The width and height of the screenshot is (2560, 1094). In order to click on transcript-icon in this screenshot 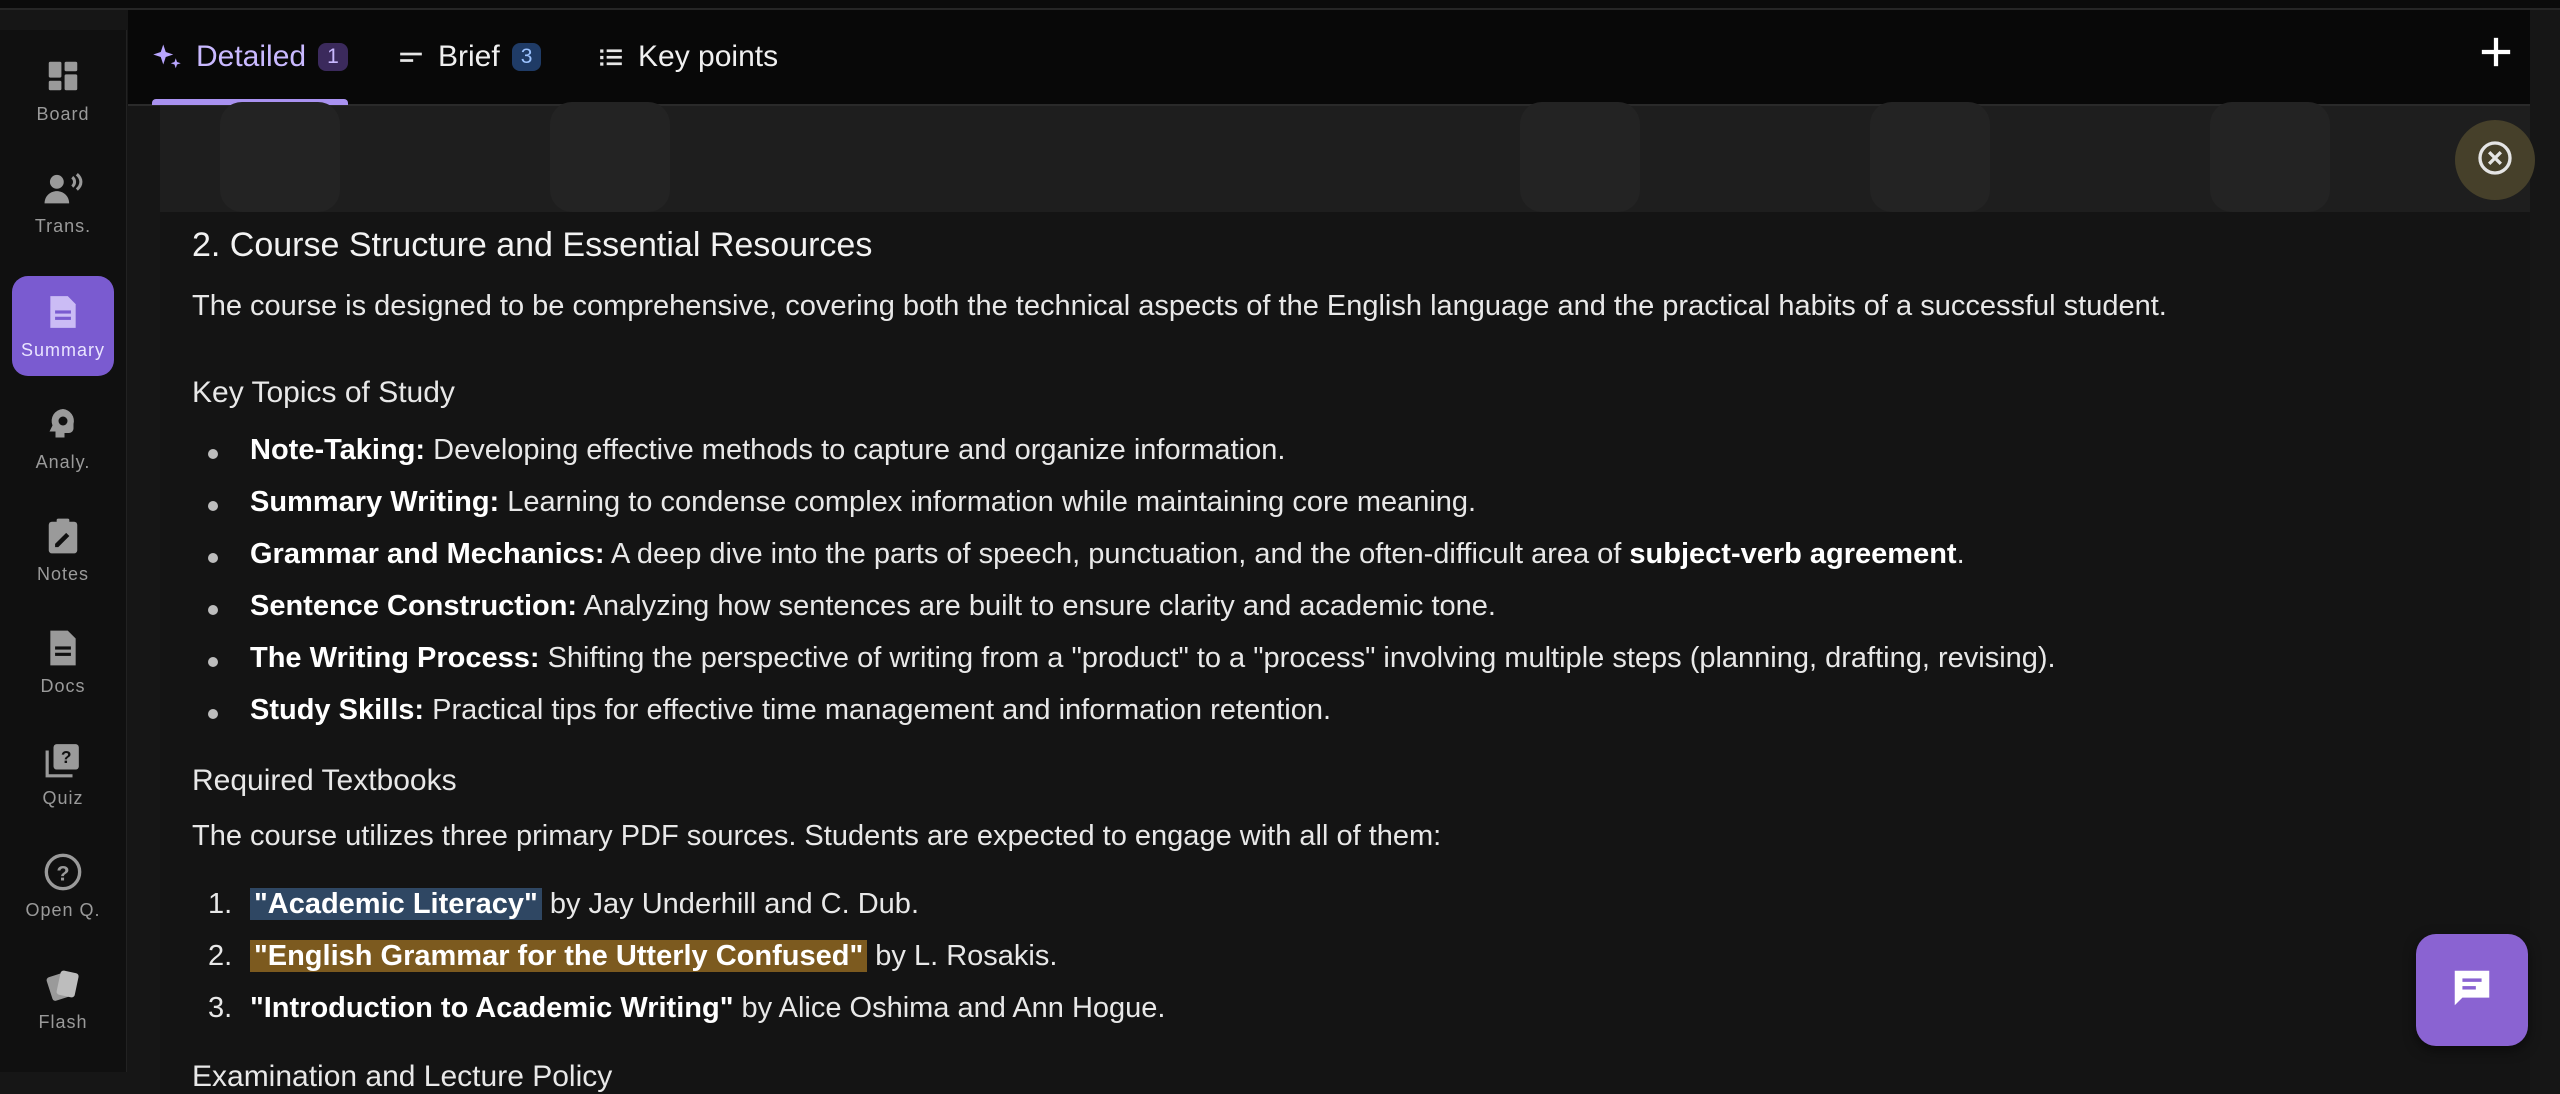, I will do `click(63, 188)`.